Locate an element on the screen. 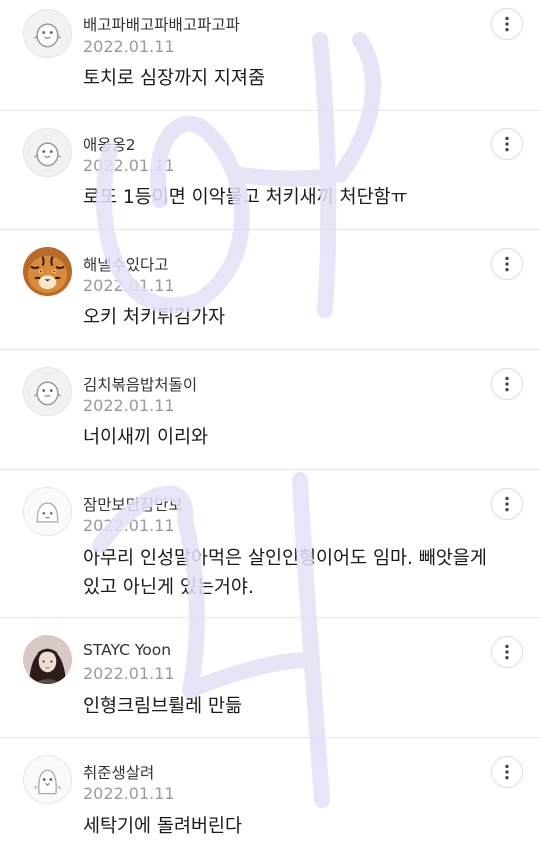 The width and height of the screenshot is (540, 844). comment-text: 로또 1등이면 이악물고 처키새끼 처단함ㅠ is located at coordinates (245, 197).